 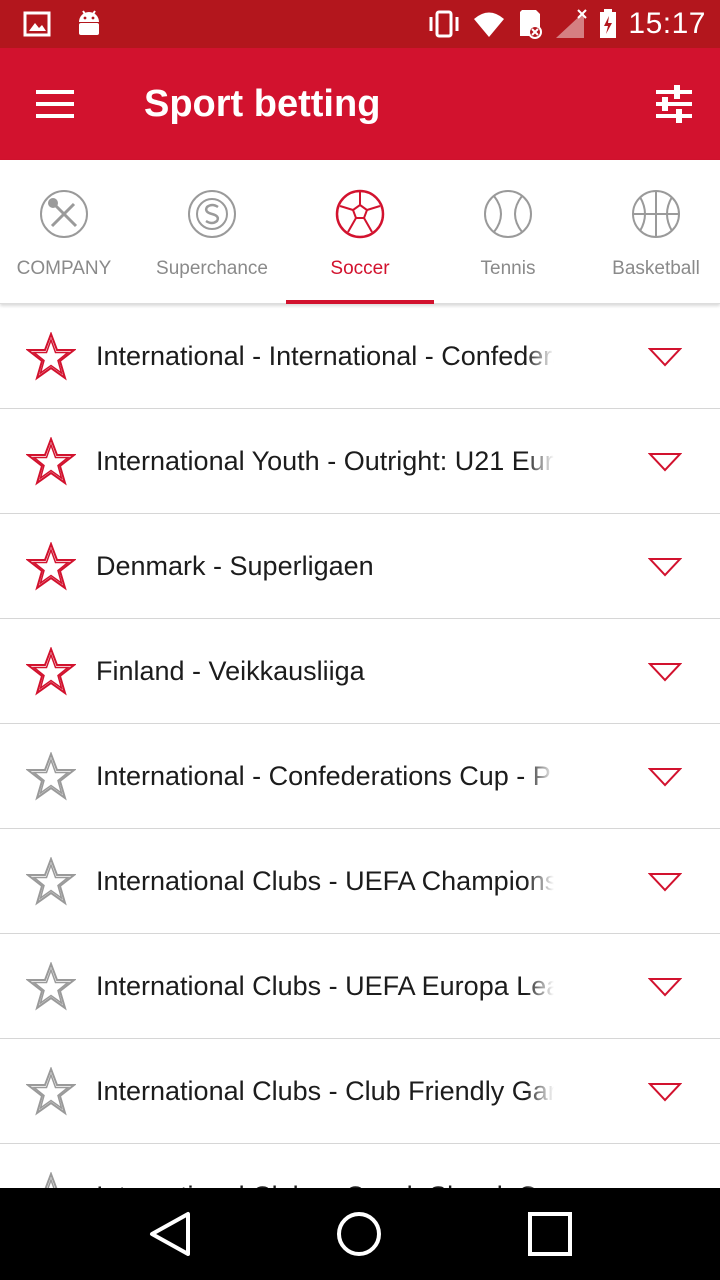 I want to click on league-row: International Clubs - UEFA Europa League, so click(x=360, y=986).